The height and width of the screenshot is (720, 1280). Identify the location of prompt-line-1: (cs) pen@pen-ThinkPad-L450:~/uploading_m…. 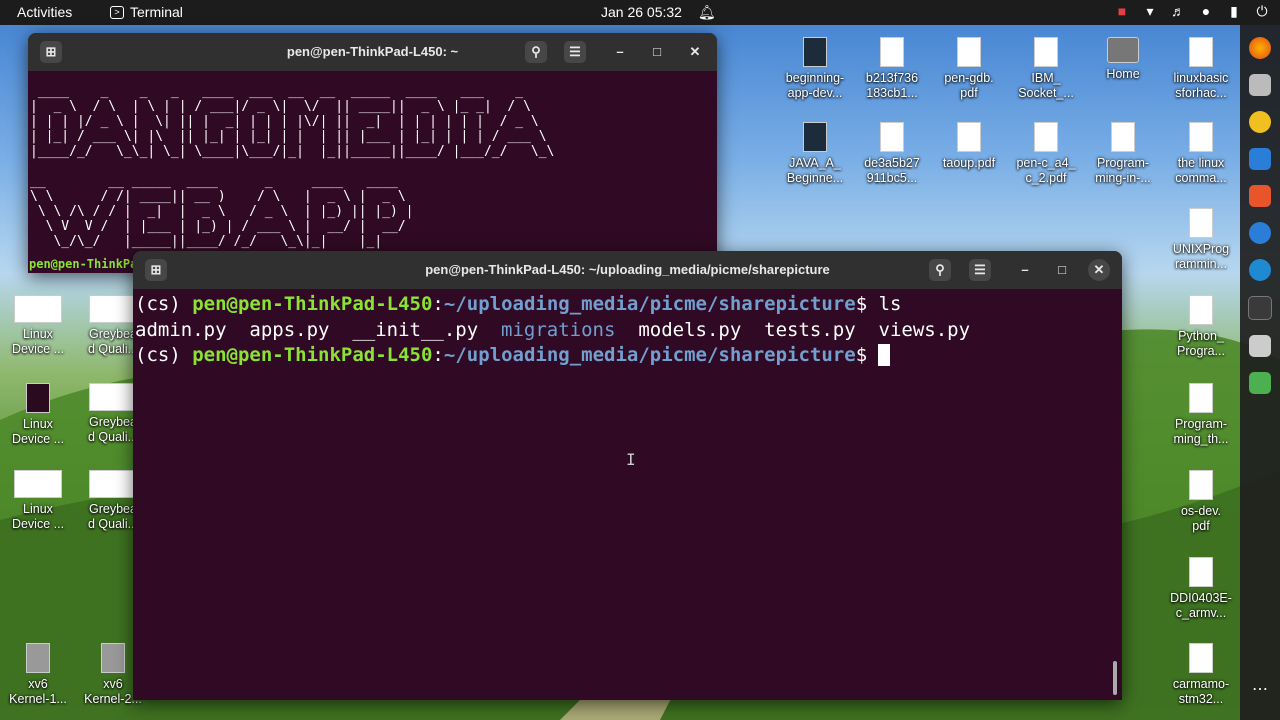
(518, 304).